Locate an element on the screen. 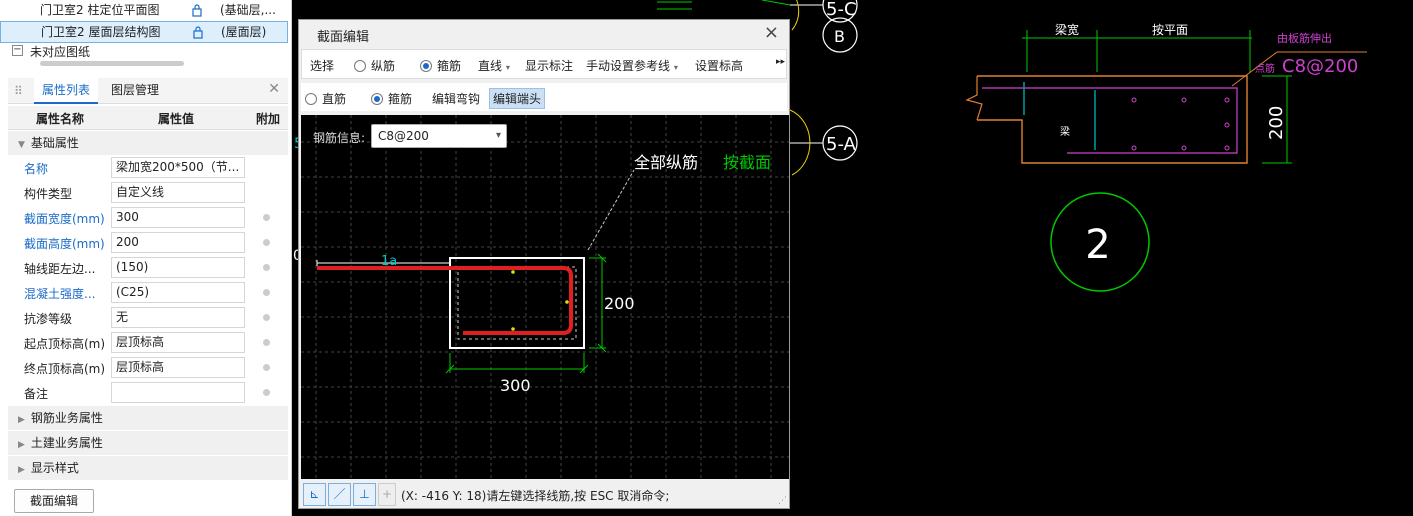 Image resolution: width=1413 pixels, height=516 pixels. radio-hoop: 箍筋 is located at coordinates (391, 98).